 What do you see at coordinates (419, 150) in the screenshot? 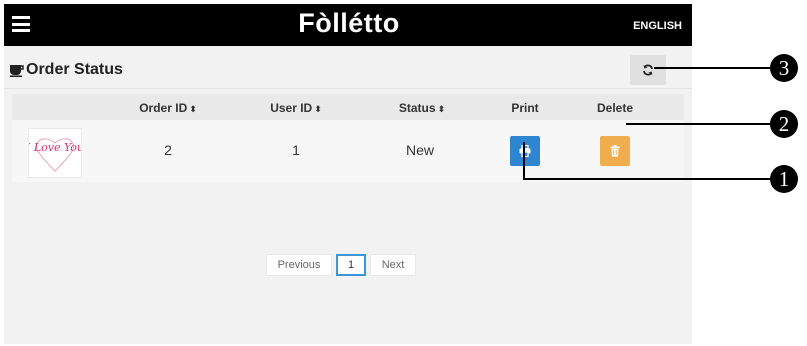
I see `status-cell: New` at bounding box center [419, 150].